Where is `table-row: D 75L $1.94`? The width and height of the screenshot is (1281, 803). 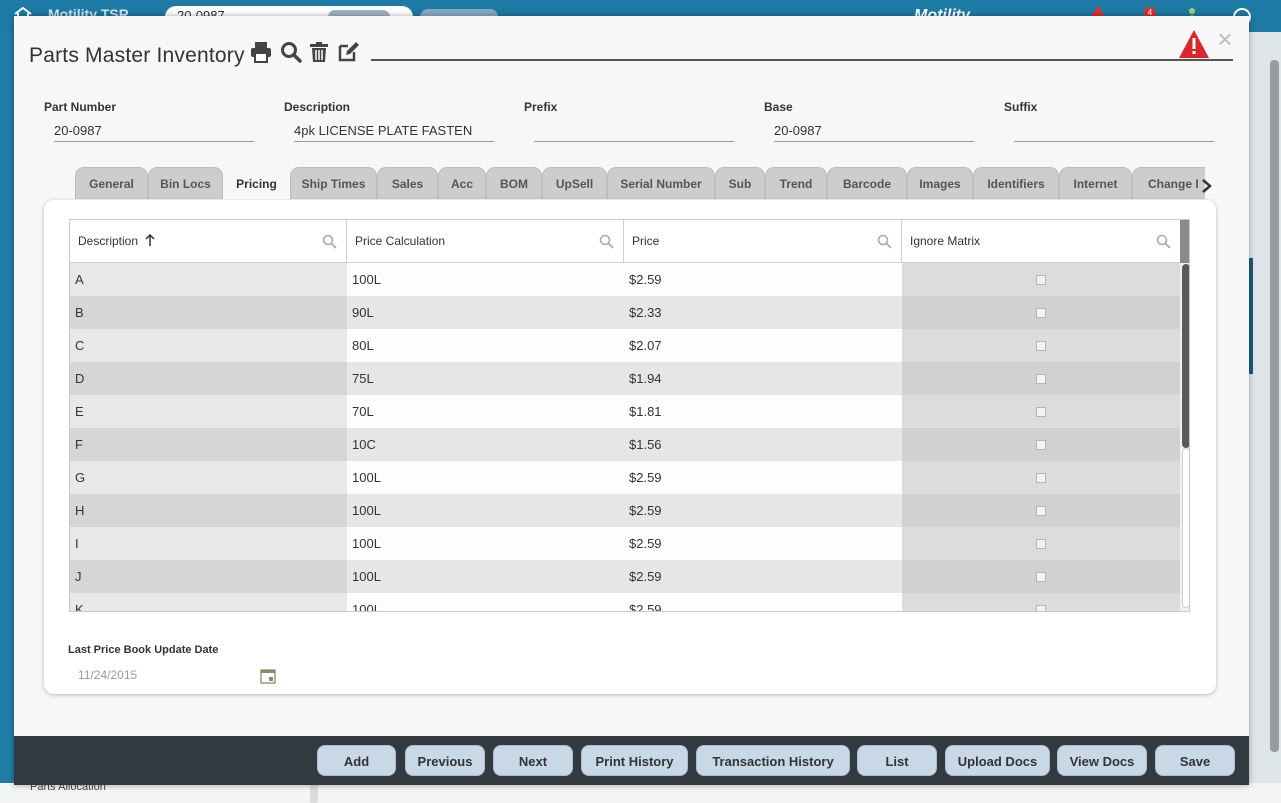 table-row: D 75L $1.94 is located at coordinates (625, 378).